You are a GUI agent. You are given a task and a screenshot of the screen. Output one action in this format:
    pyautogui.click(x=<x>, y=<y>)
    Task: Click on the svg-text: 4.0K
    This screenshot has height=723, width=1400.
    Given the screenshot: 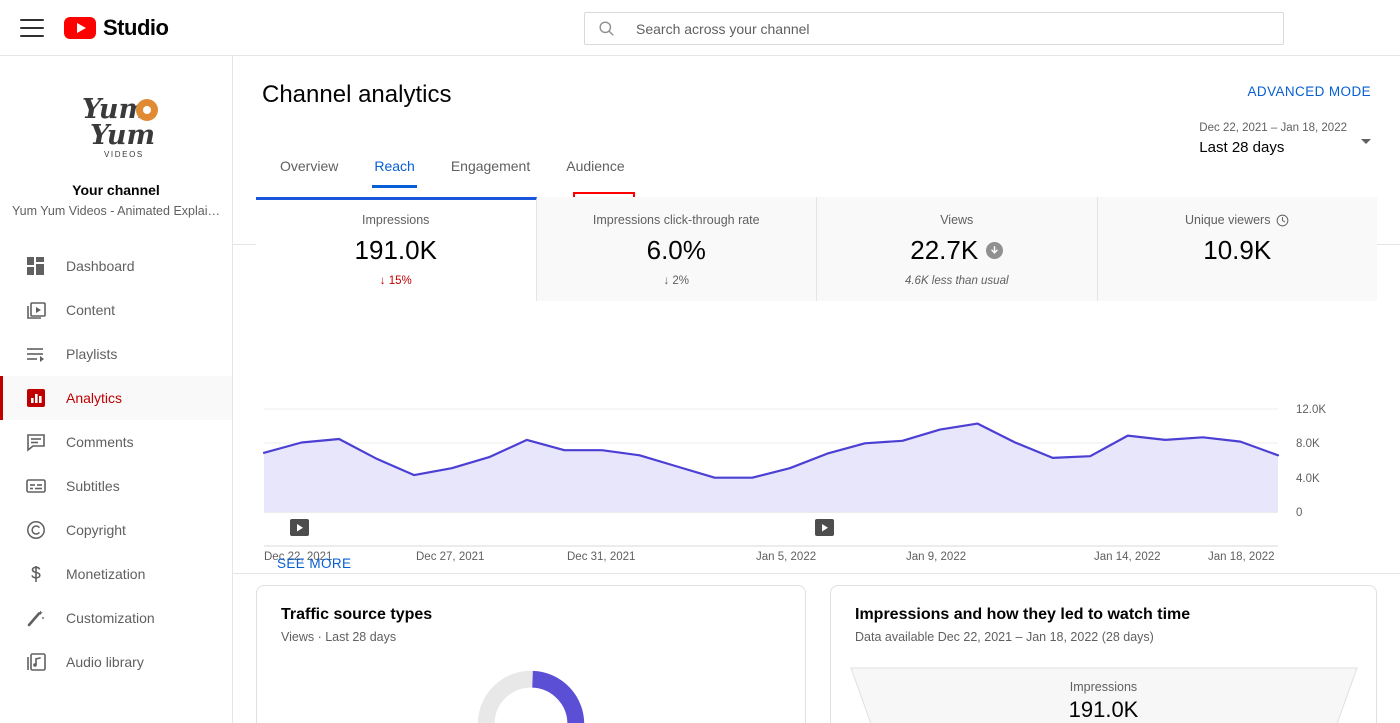 What is the action you would take?
    pyautogui.click(x=1308, y=479)
    